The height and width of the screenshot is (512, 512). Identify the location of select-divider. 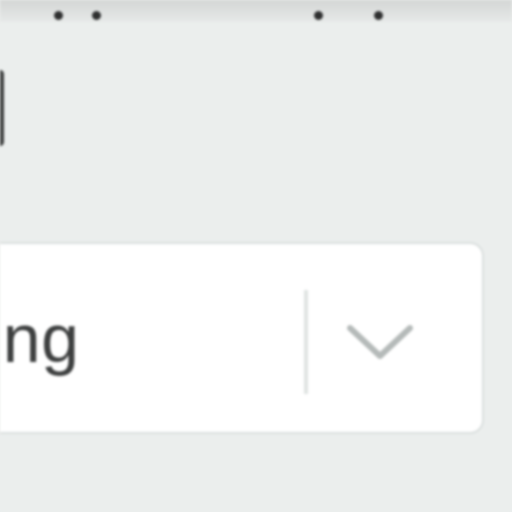
(306, 342).